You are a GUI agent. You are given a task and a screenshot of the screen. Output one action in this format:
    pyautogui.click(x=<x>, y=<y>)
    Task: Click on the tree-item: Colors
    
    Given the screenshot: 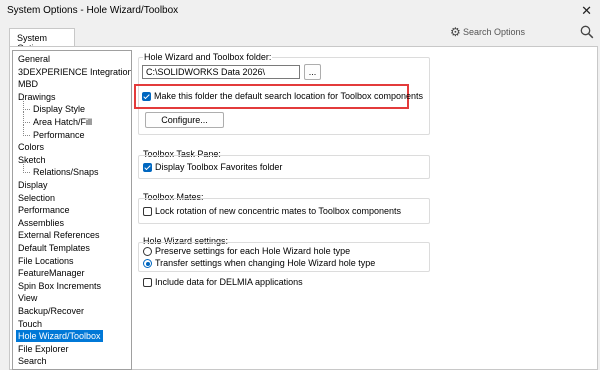 What is the action you would take?
    pyautogui.click(x=31, y=147)
    